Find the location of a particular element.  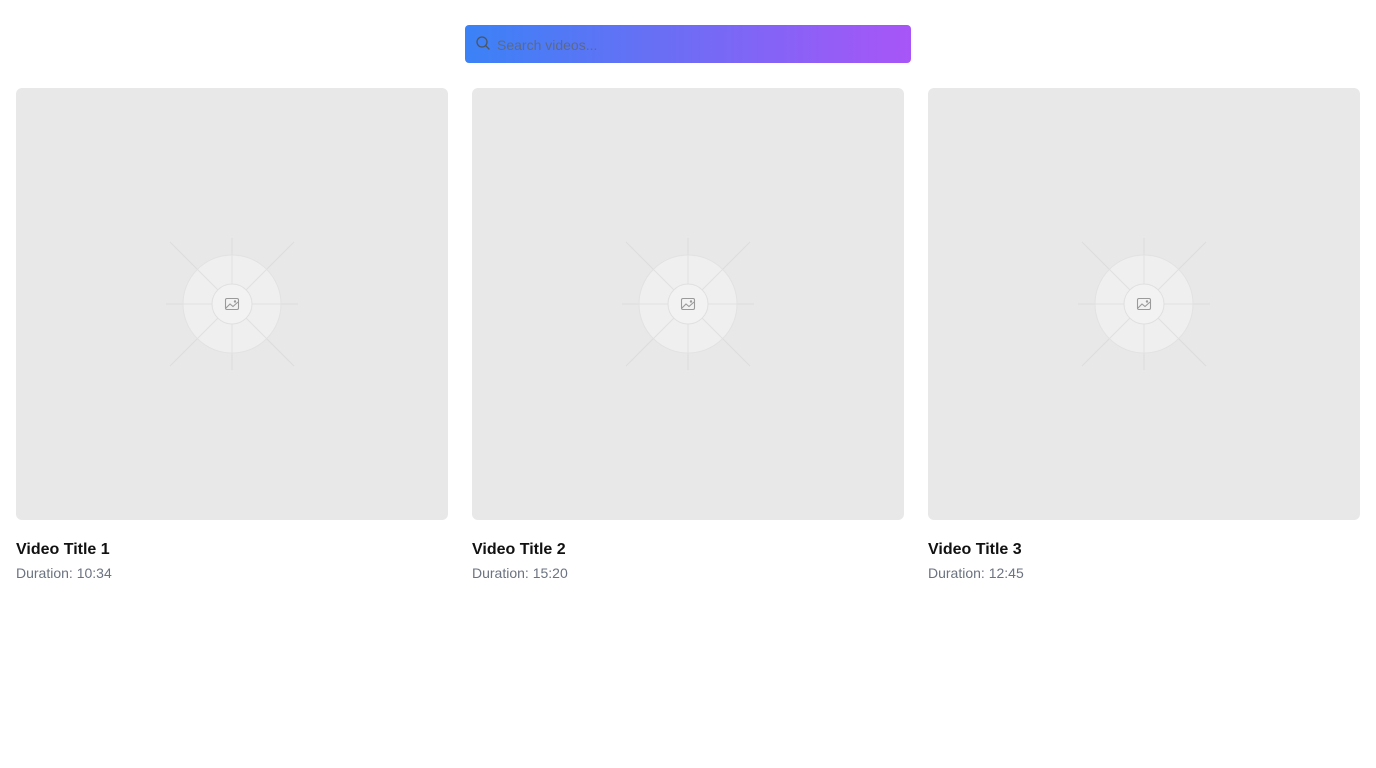

video-title: Video Title 1 is located at coordinates (232, 550).